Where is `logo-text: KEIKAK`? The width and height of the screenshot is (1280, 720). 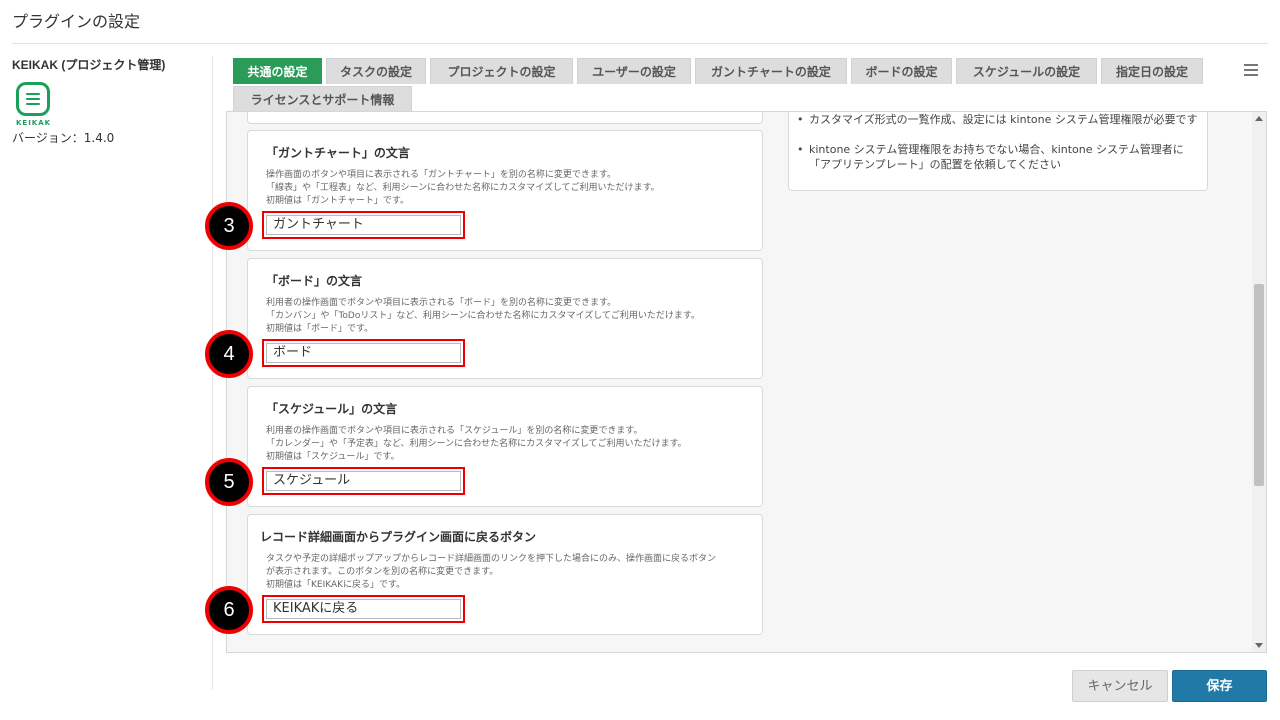 logo-text: KEIKAK is located at coordinates (34, 123).